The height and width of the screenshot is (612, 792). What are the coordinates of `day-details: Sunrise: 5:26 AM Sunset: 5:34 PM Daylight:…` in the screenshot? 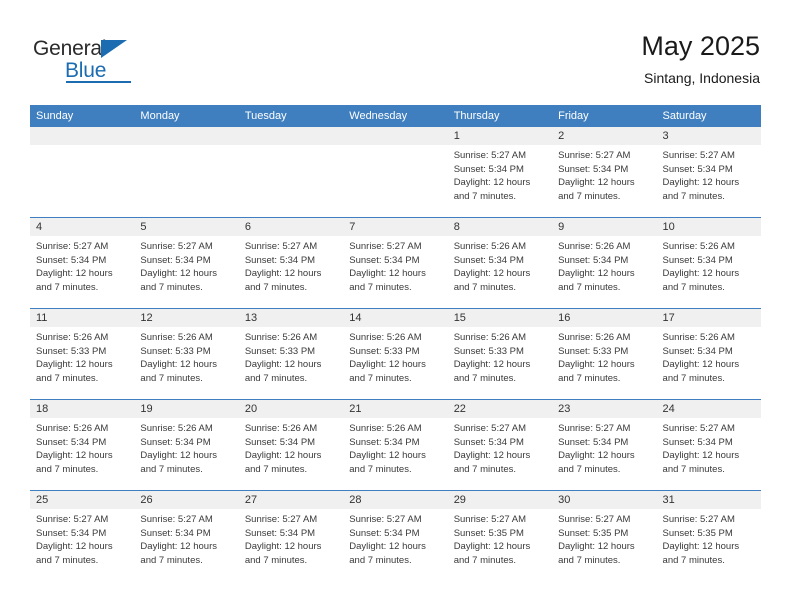 It's located at (82, 447).